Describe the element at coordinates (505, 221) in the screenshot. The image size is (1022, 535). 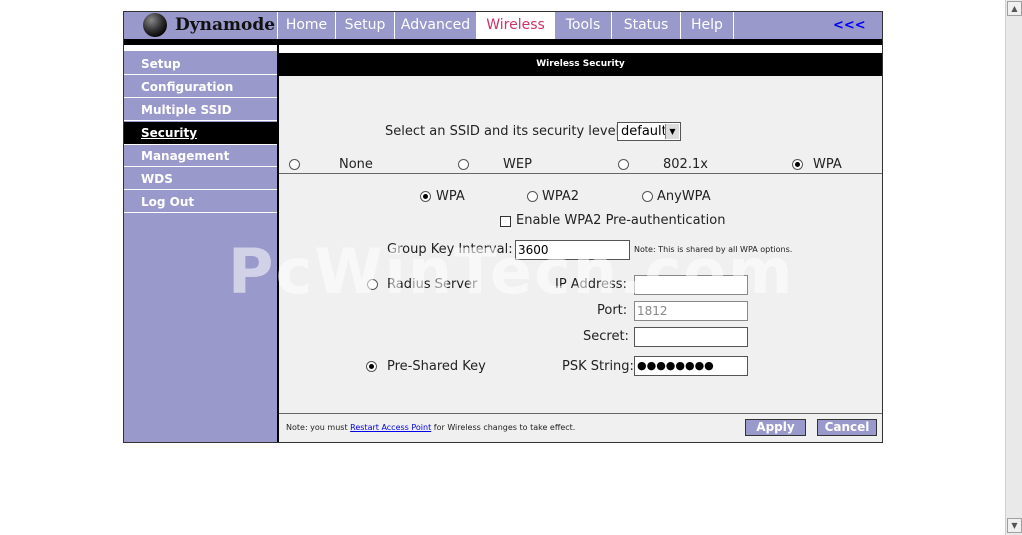
I see `preauth-checkbox` at that location.